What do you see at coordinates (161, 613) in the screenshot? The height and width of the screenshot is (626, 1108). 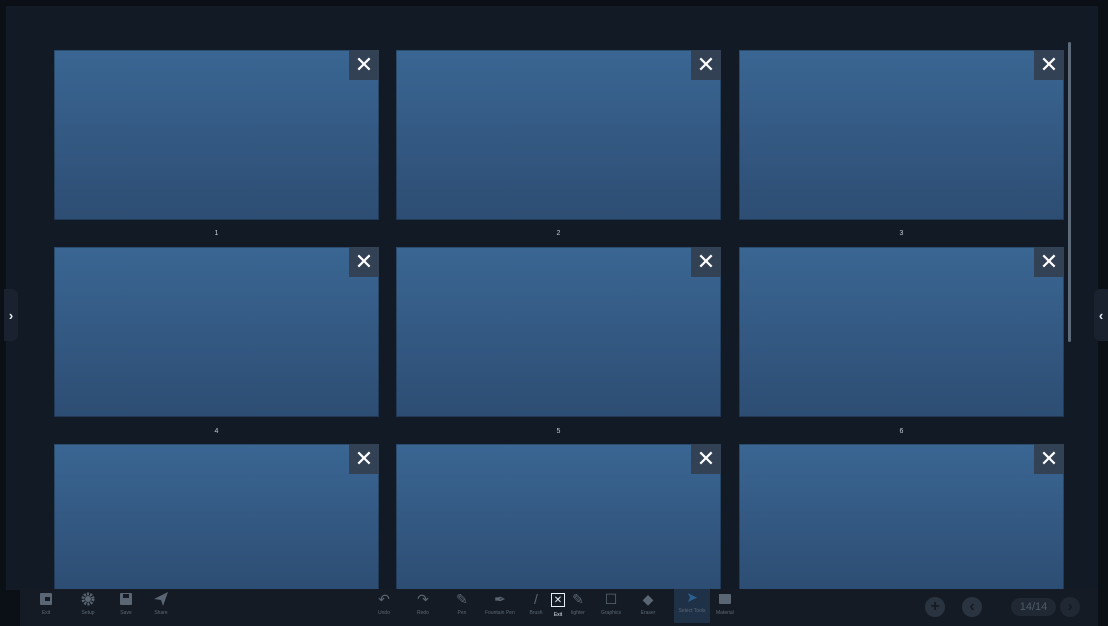 I see `share-label: Share` at bounding box center [161, 613].